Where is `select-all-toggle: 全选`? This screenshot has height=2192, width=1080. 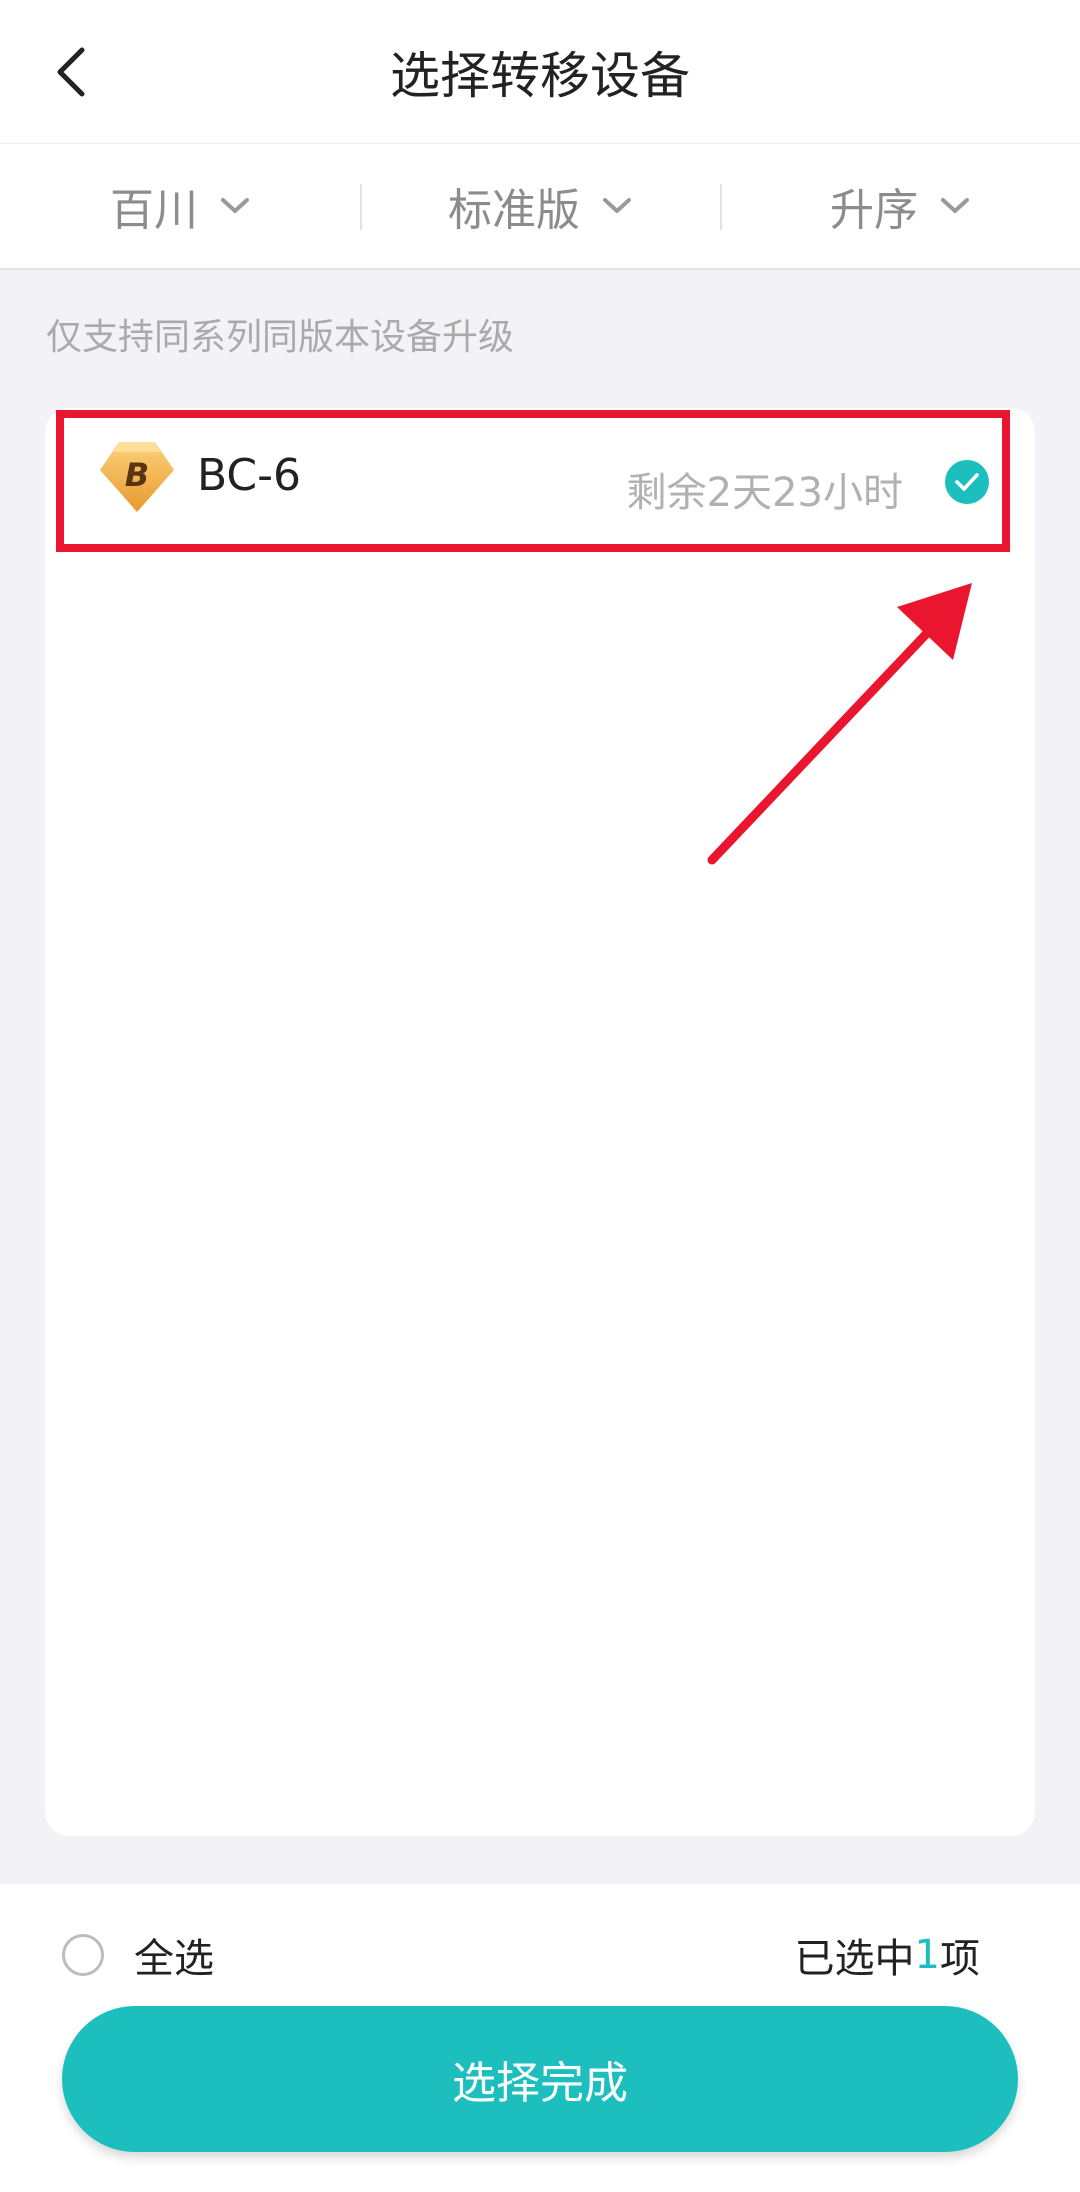
select-all-toggle: 全选 is located at coordinates (138, 1955).